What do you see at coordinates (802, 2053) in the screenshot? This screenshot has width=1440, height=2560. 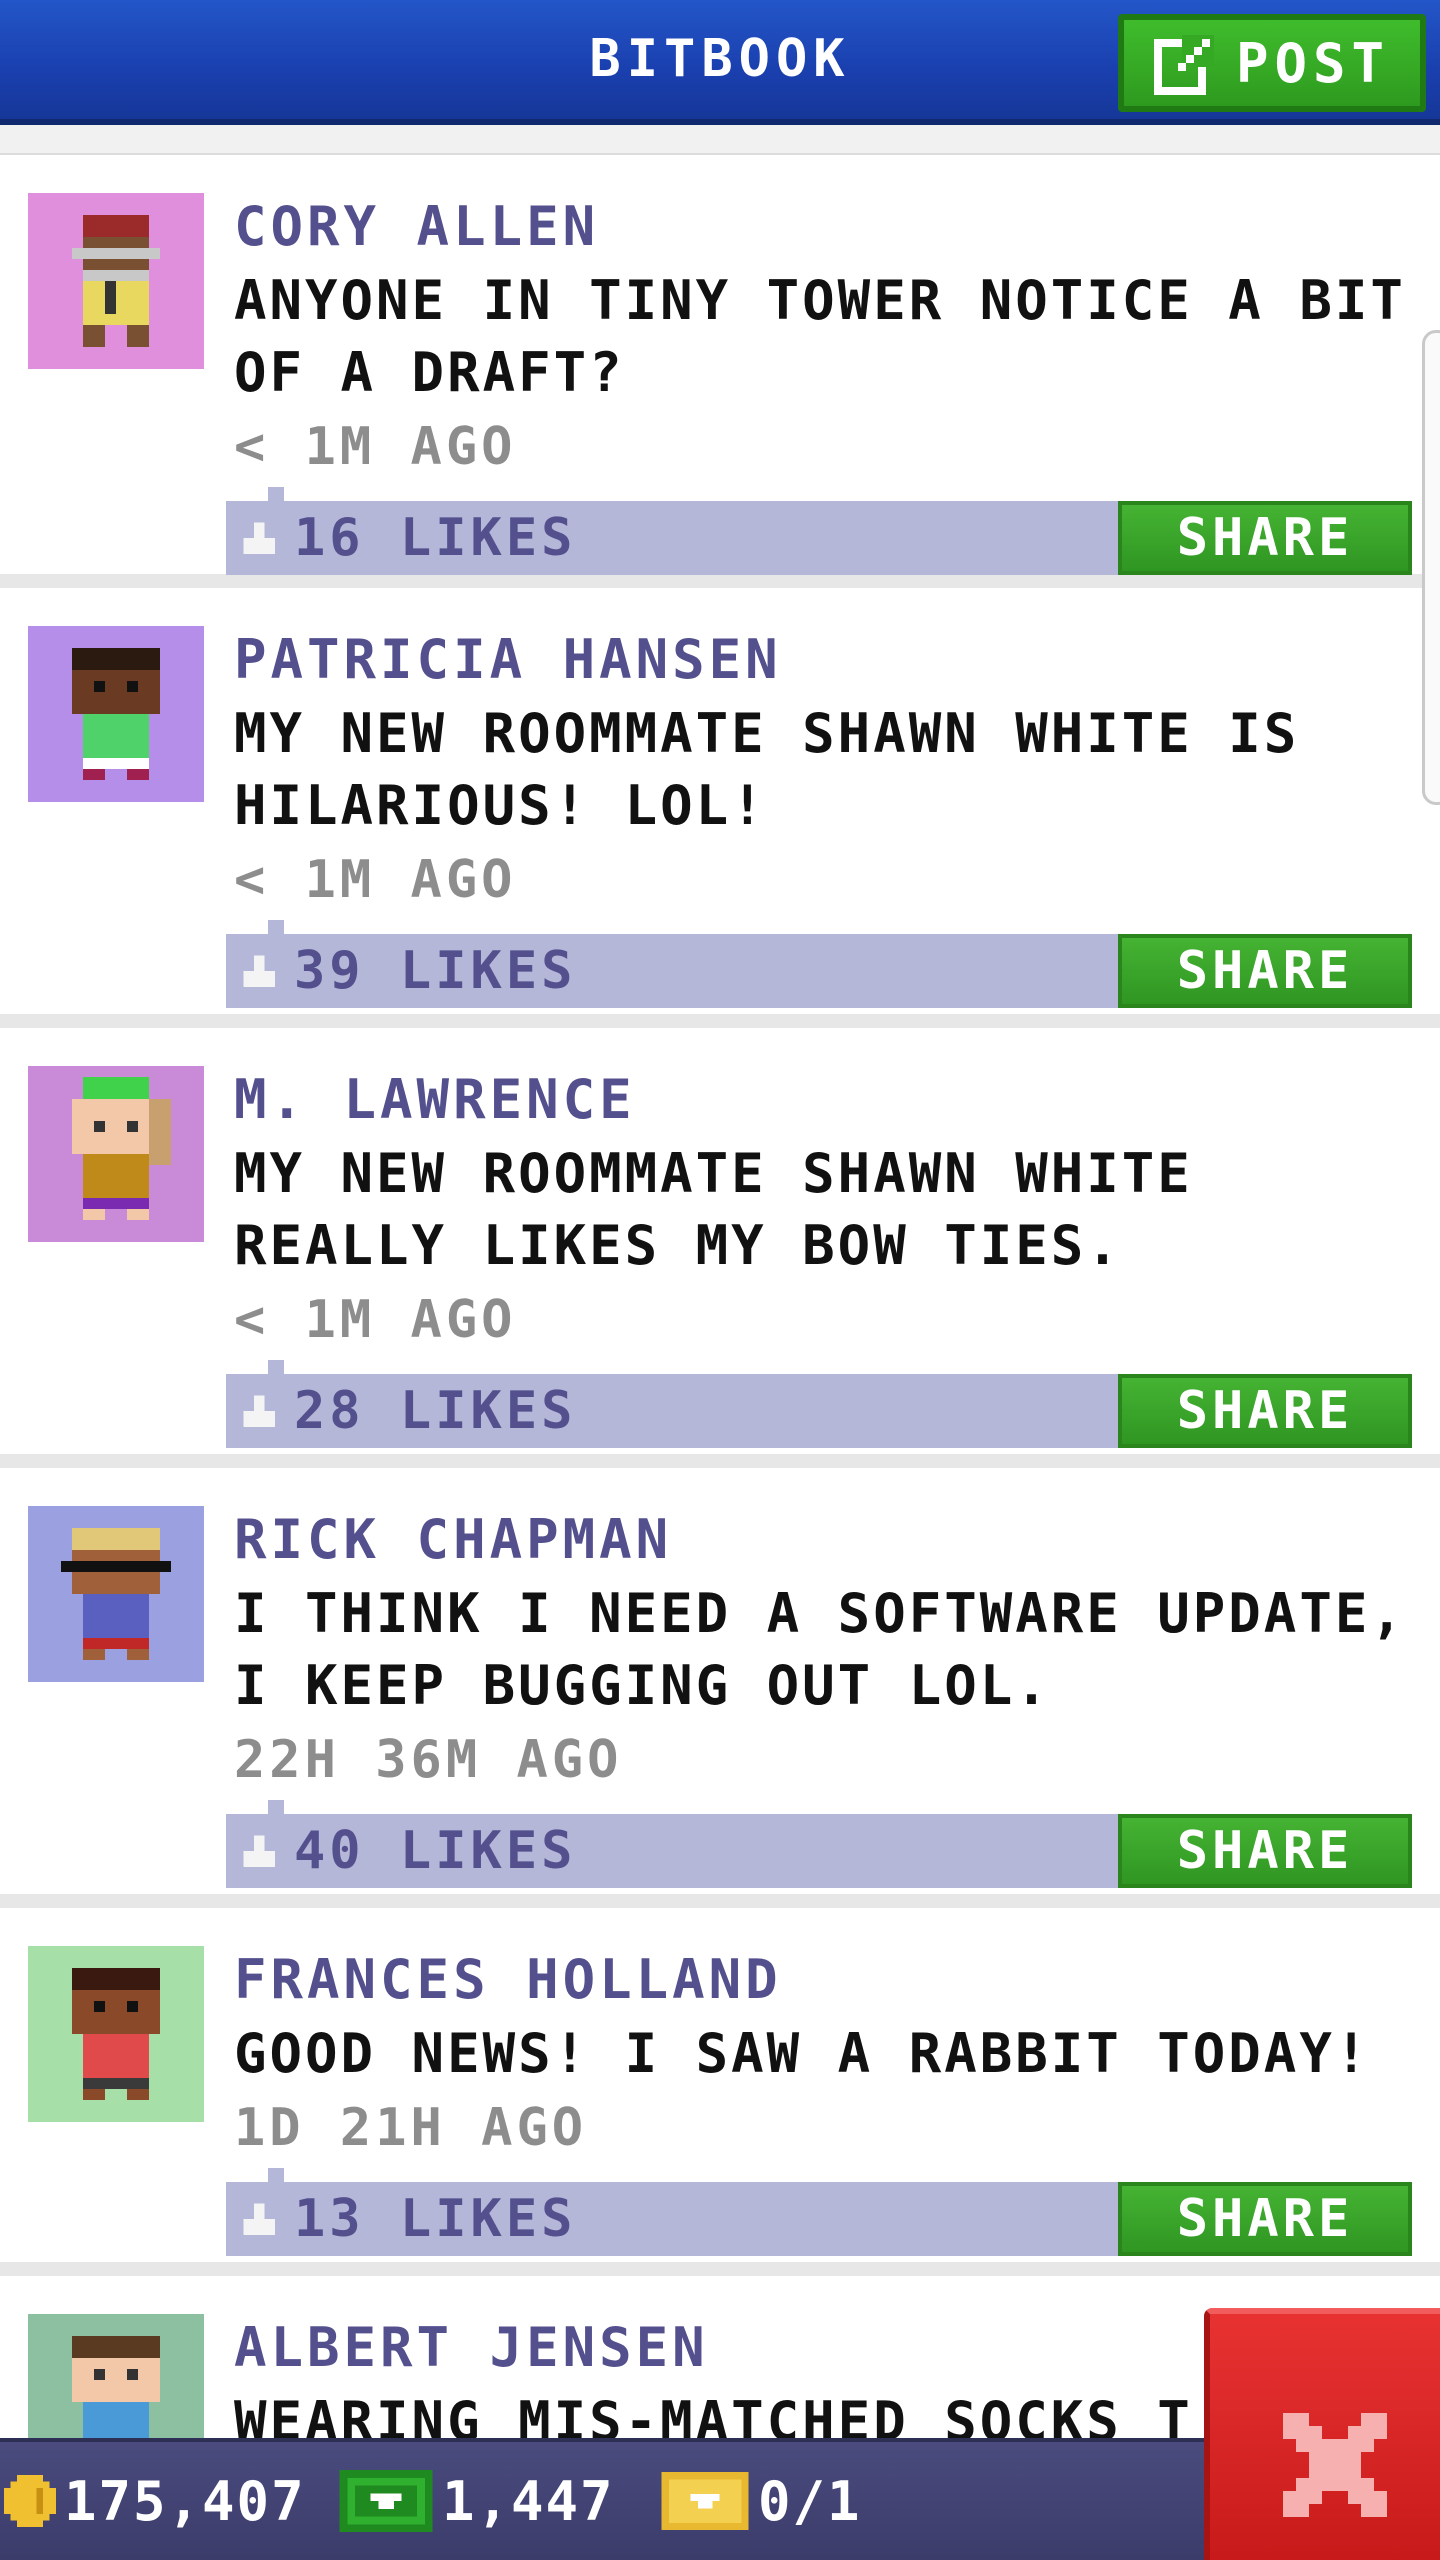 I see `post-message: GOOD NEWS! I SAW A RABBIT TODAY!` at bounding box center [802, 2053].